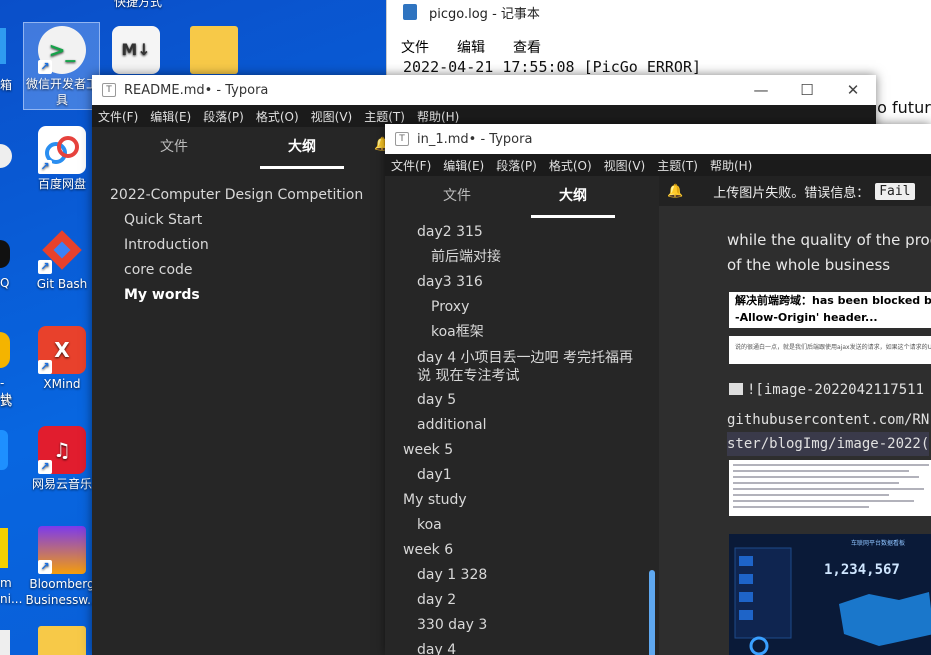 This screenshot has height=655, width=931. I want to click on sidebar-scrollbar, so click(652, 612).